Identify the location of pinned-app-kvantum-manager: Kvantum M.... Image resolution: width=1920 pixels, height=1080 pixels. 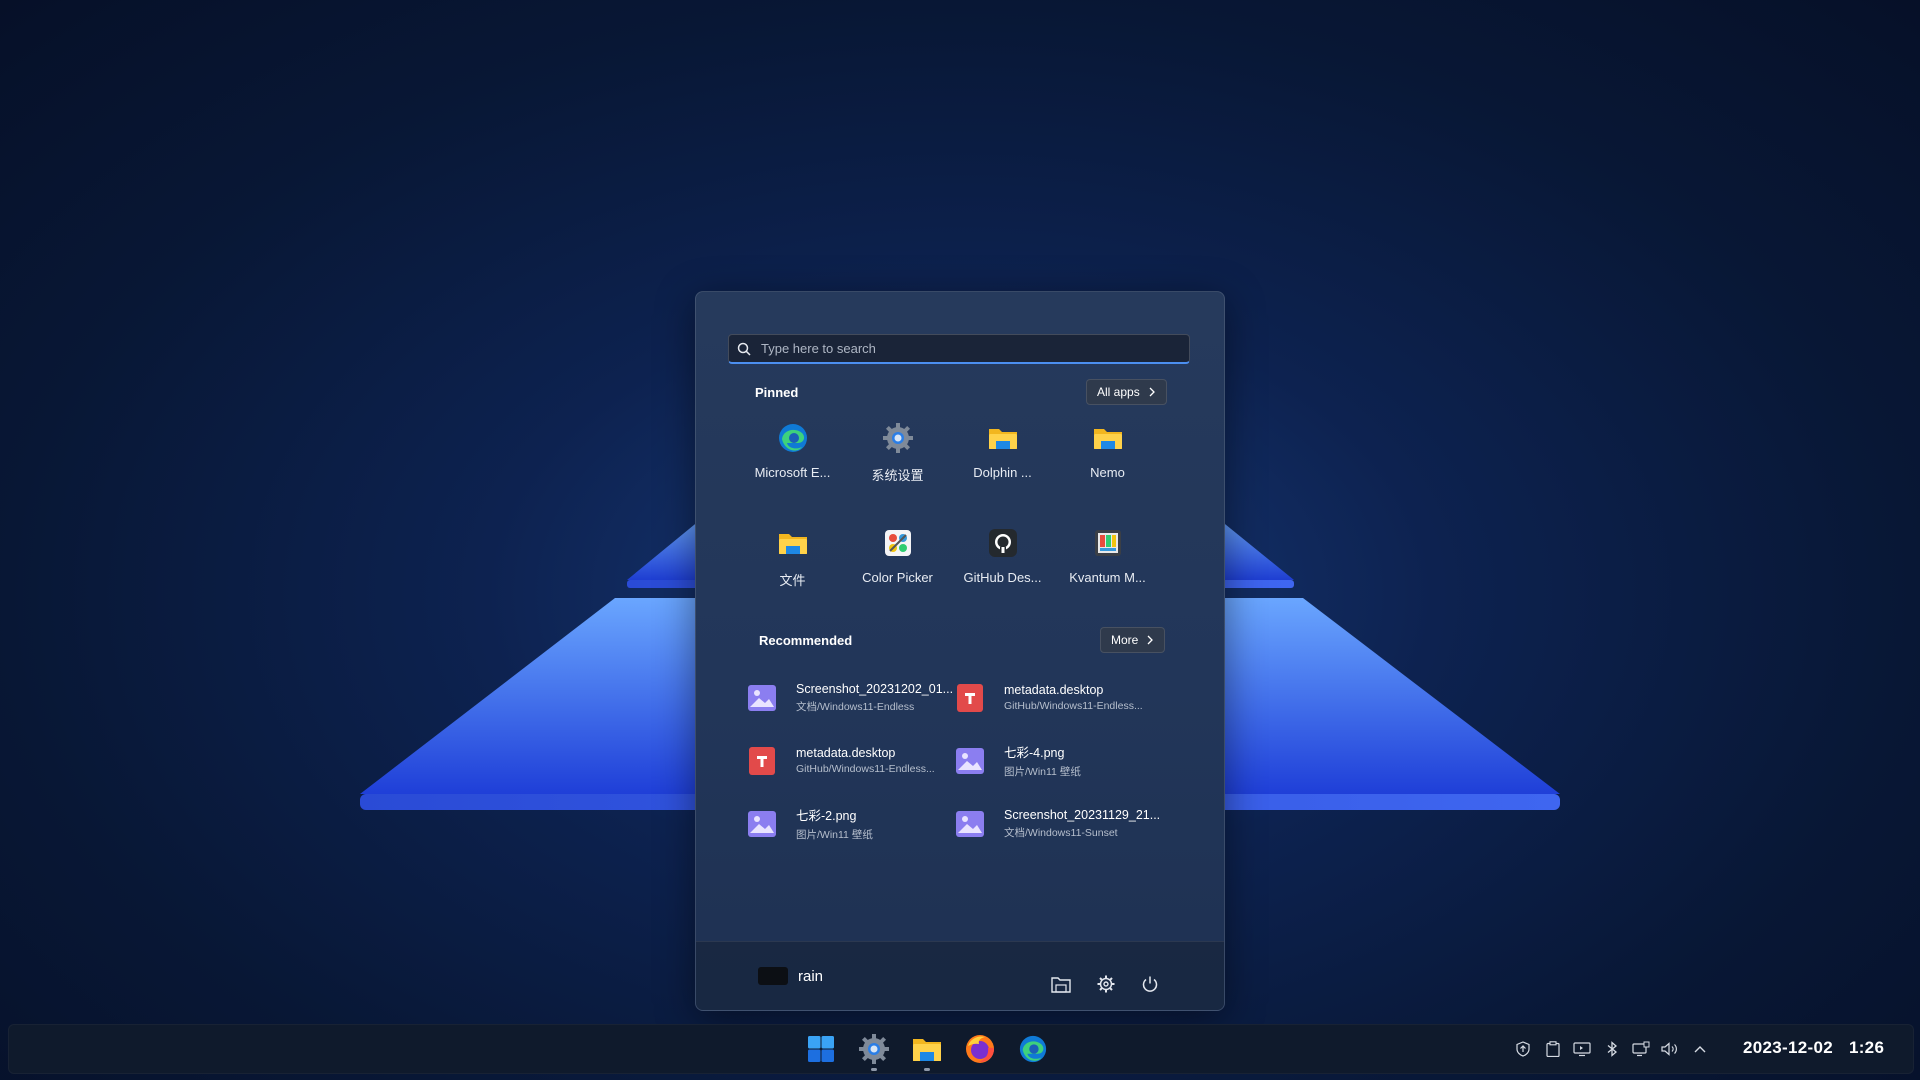
(1107, 577).